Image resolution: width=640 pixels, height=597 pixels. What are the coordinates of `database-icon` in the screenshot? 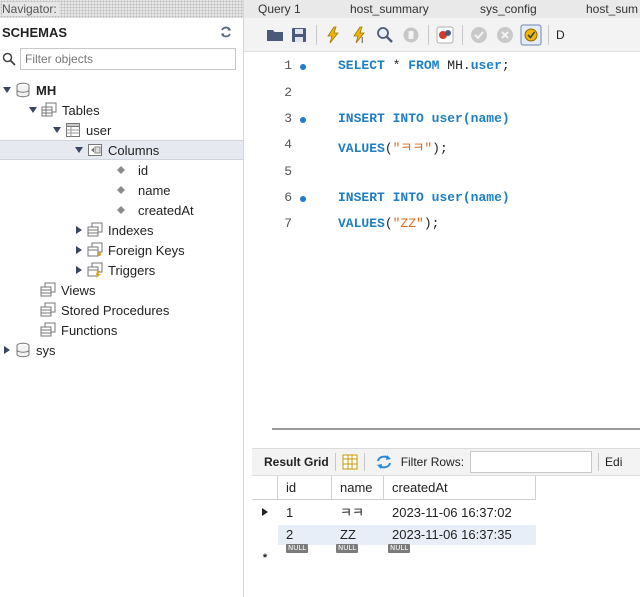 It's located at (23, 90).